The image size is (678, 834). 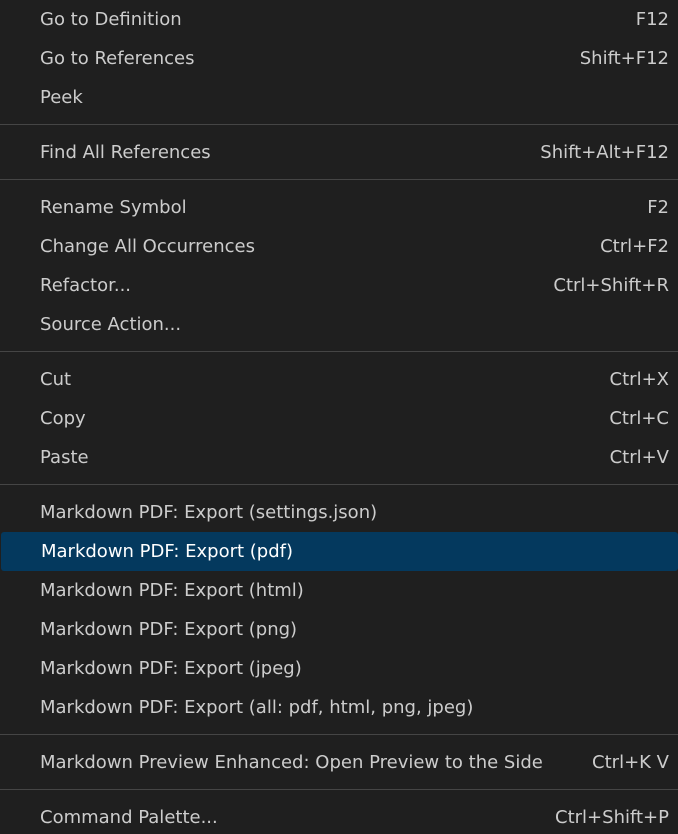 I want to click on menu-group-clipboard: Cut Ctrl+X Copy Ctrl+C Paste Ctrl+V, so click(x=339, y=418).